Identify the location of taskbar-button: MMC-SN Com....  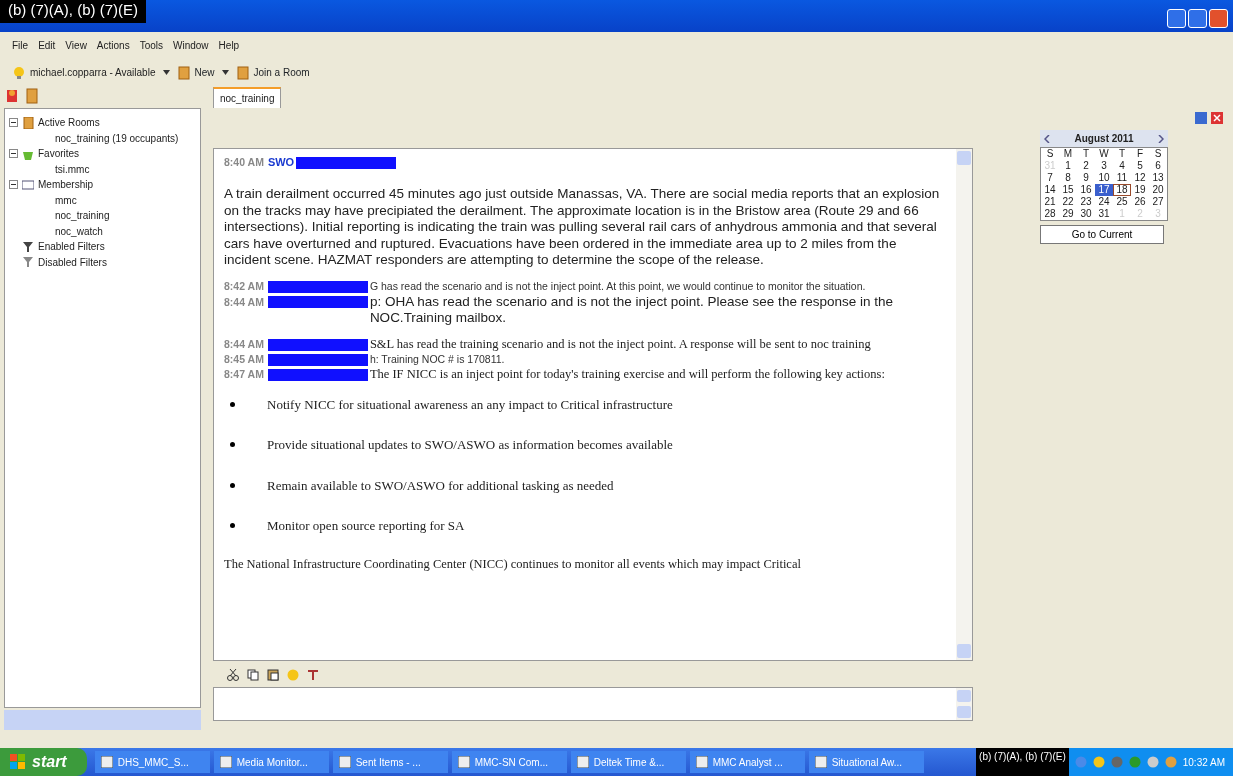
(509, 762).